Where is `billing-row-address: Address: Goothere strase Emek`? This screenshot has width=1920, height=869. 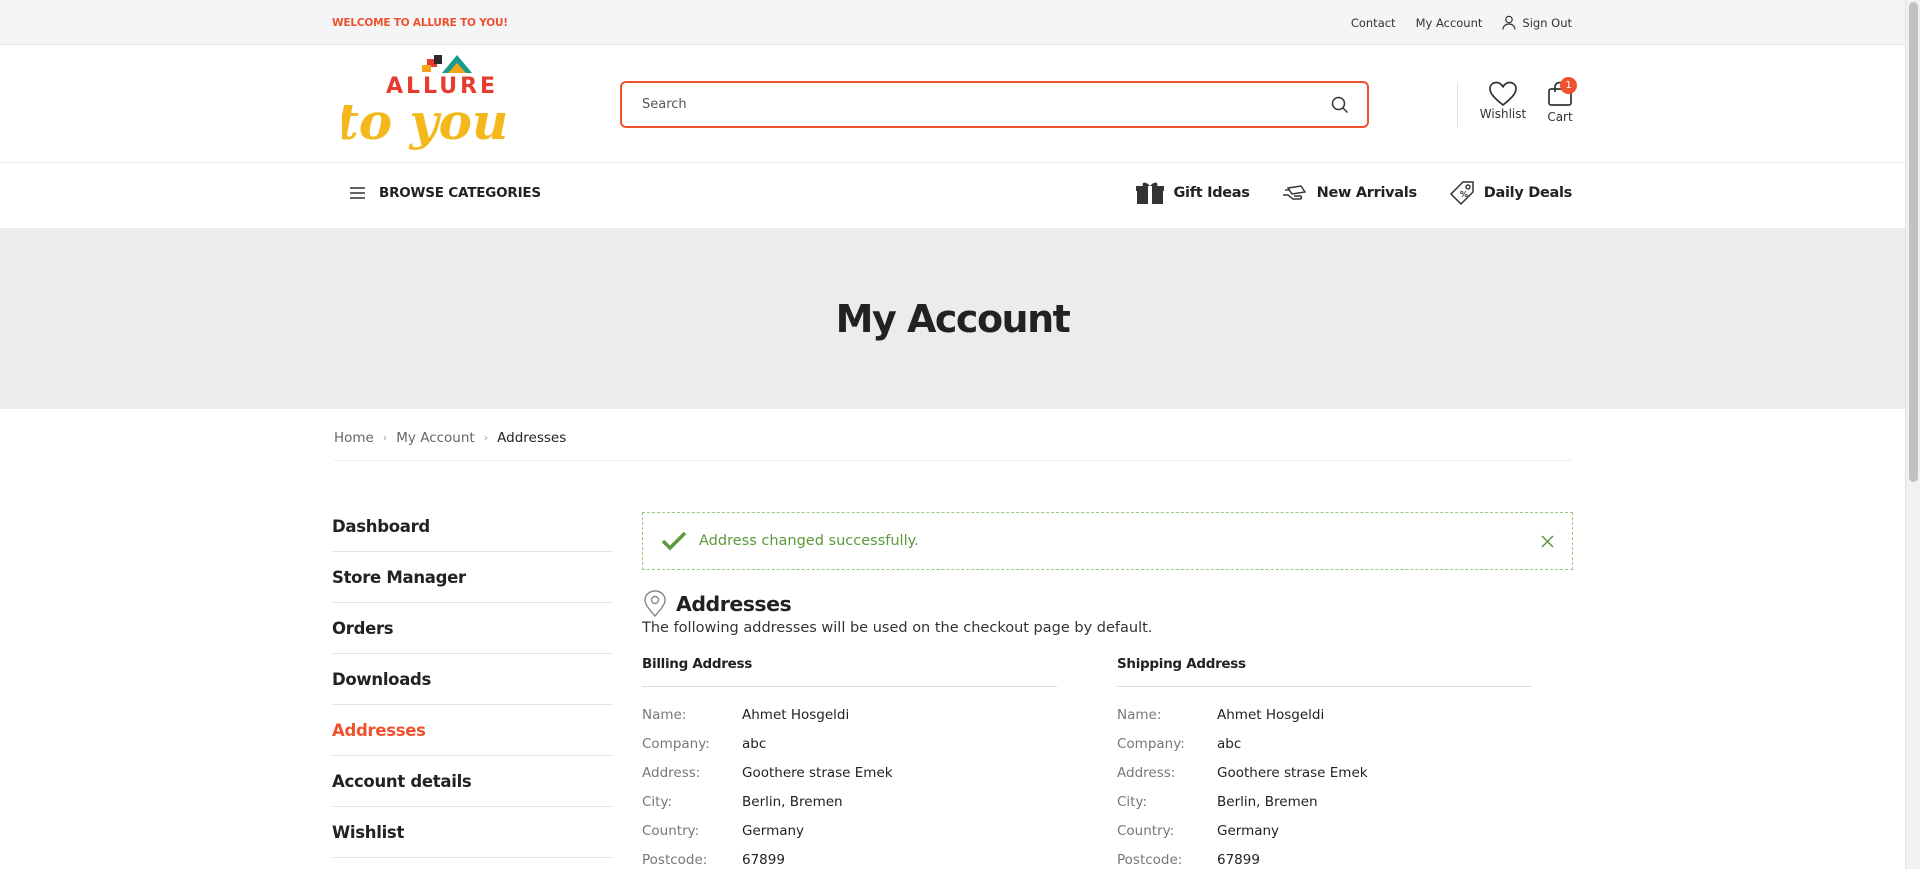 billing-row-address: Address: Goothere strase Emek is located at coordinates (849, 772).